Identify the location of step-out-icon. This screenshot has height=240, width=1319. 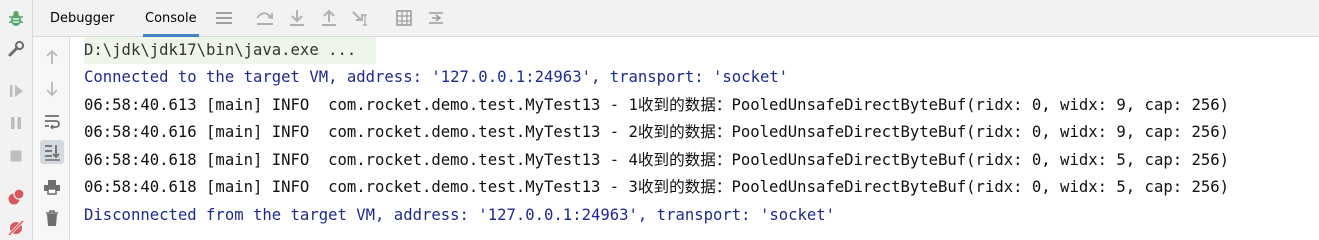
(329, 18).